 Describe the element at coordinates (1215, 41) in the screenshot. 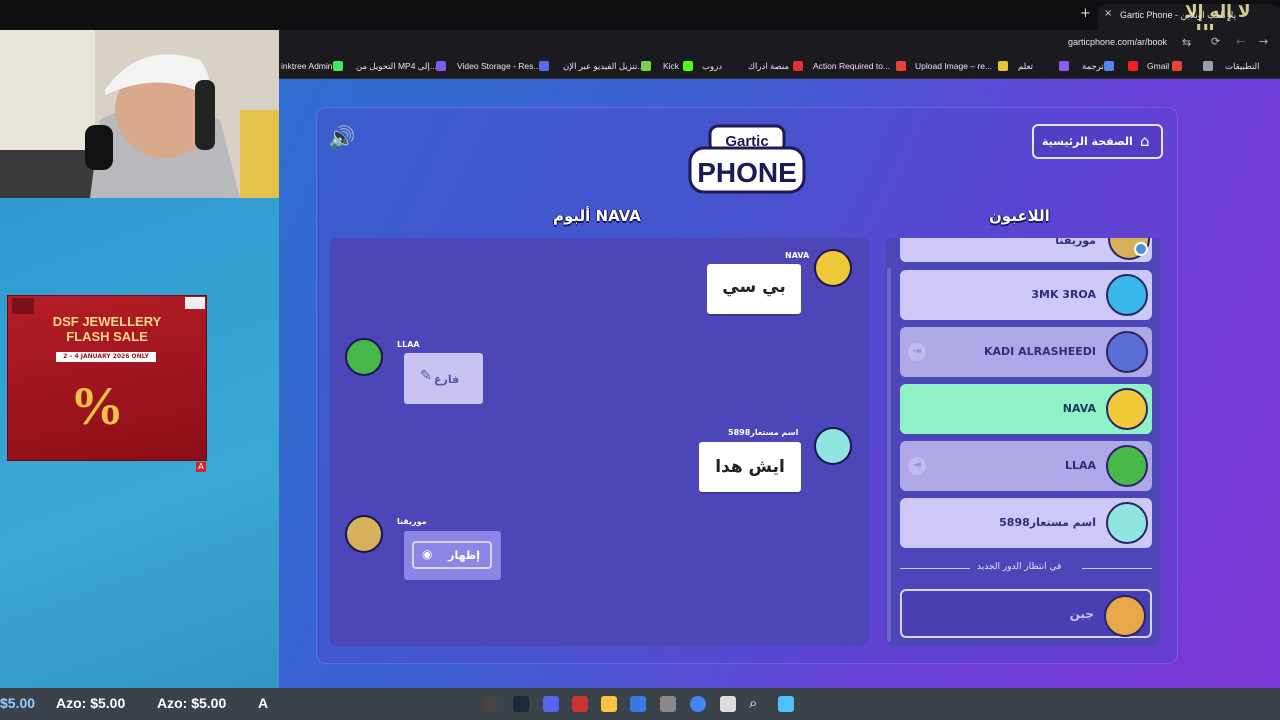

I see `reload-icon: ⟳` at that location.